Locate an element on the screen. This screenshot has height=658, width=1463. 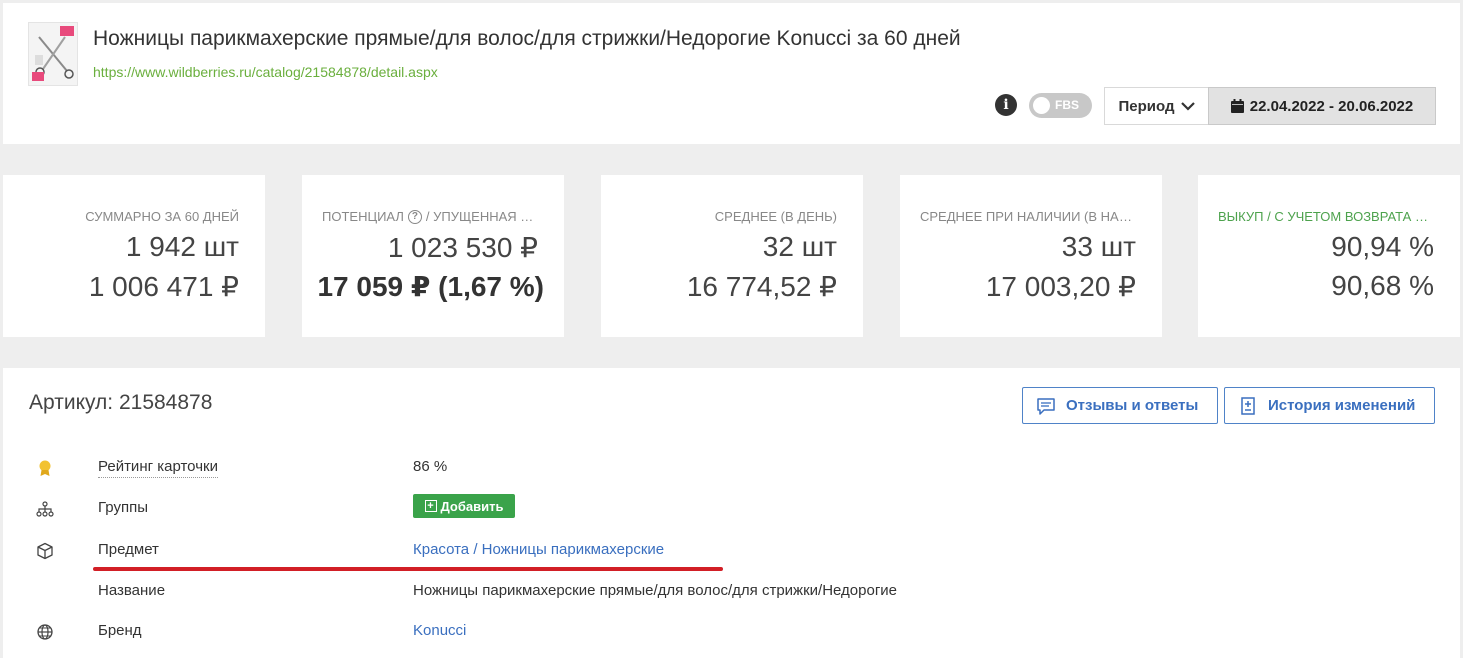
award-icon is located at coordinates (45, 468).